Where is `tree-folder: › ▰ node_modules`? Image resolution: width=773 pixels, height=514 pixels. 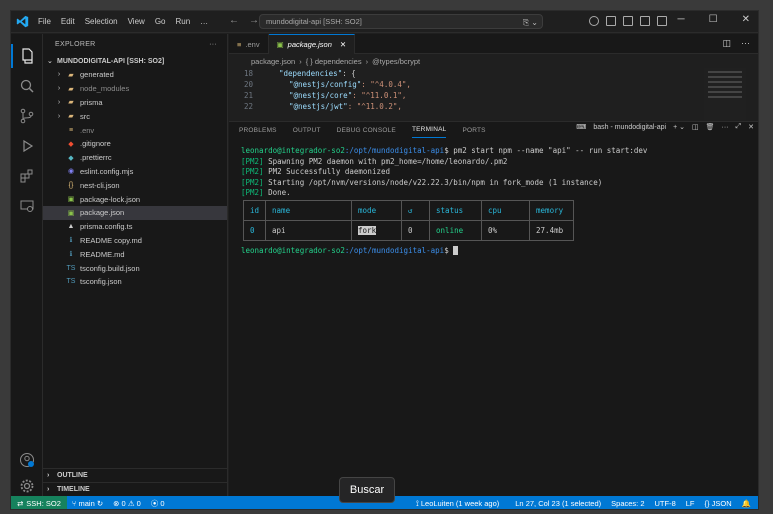 tree-folder: › ▰ node_modules is located at coordinates (135, 89).